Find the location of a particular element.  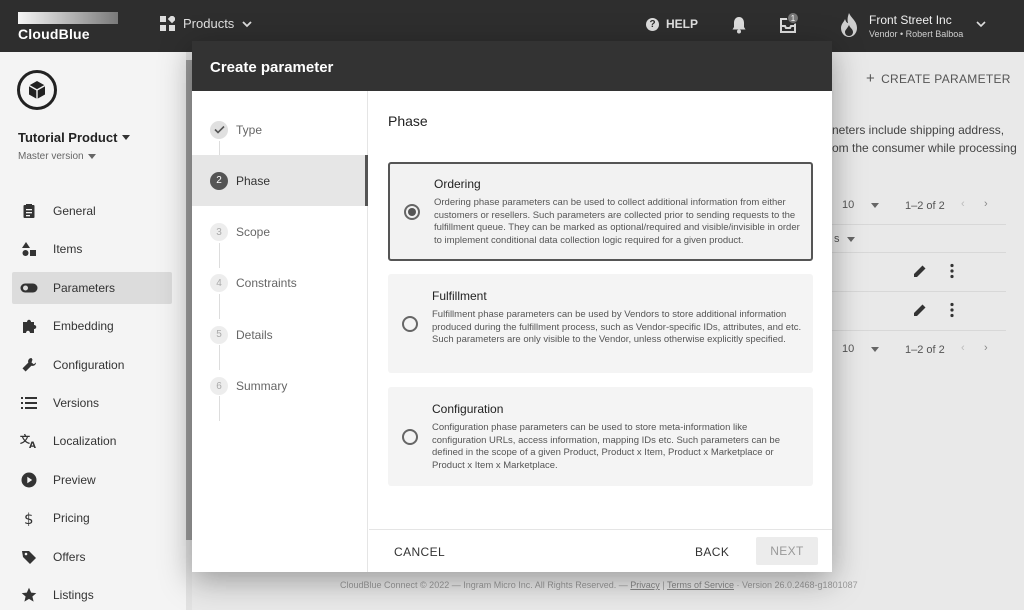

step-summary: 6 Summary is located at coordinates (280, 386).